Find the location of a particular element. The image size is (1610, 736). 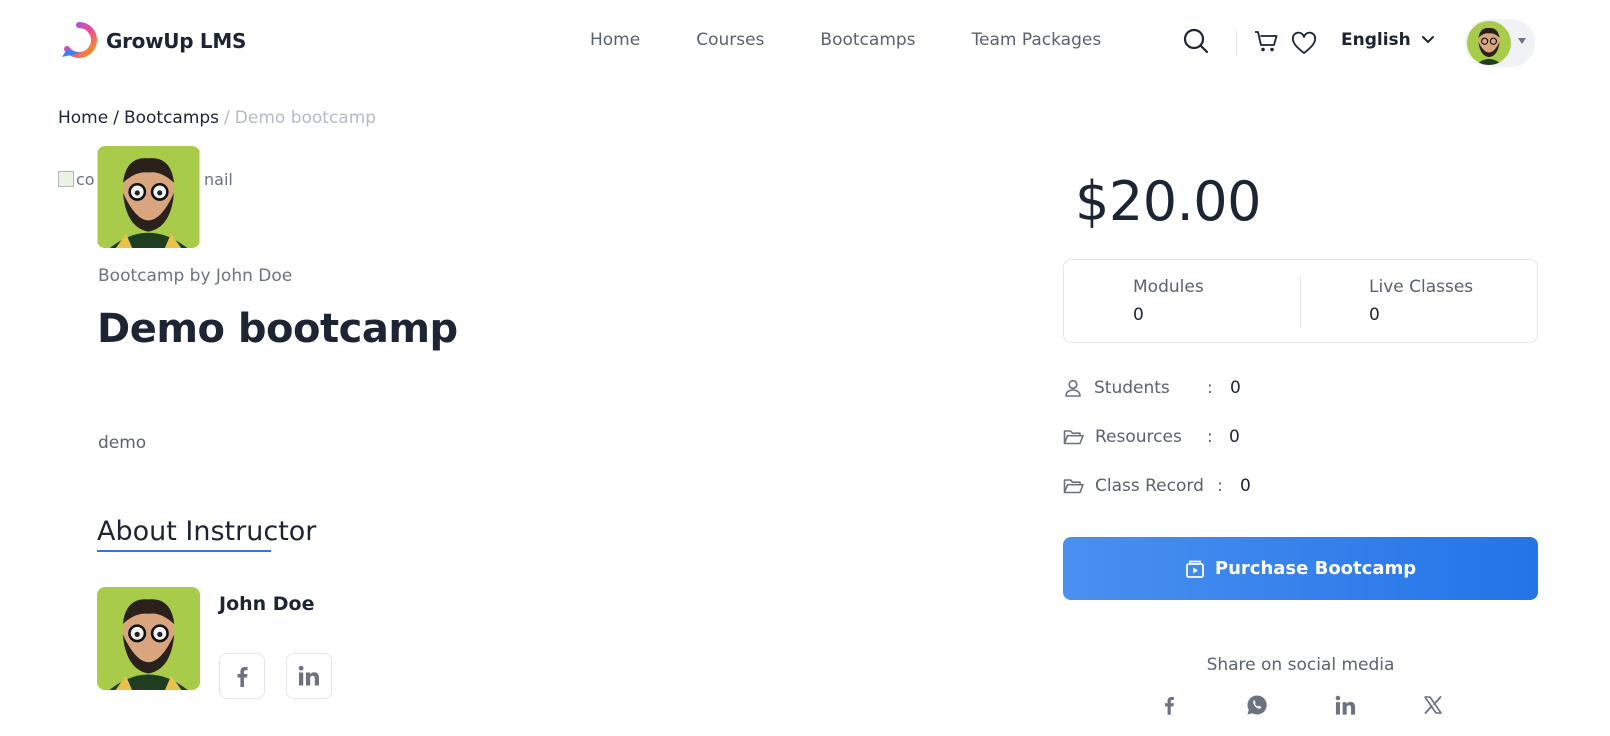

language-selector: English is located at coordinates (1388, 40).